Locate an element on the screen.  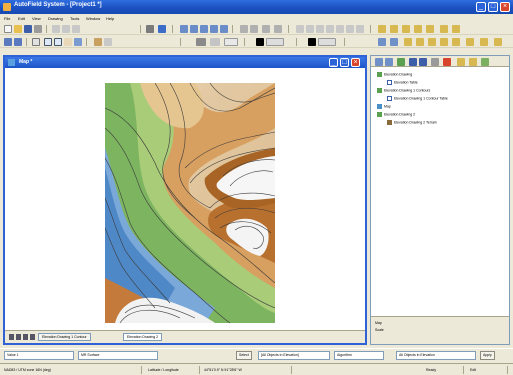
save-icon is located at coordinates (28, 29).